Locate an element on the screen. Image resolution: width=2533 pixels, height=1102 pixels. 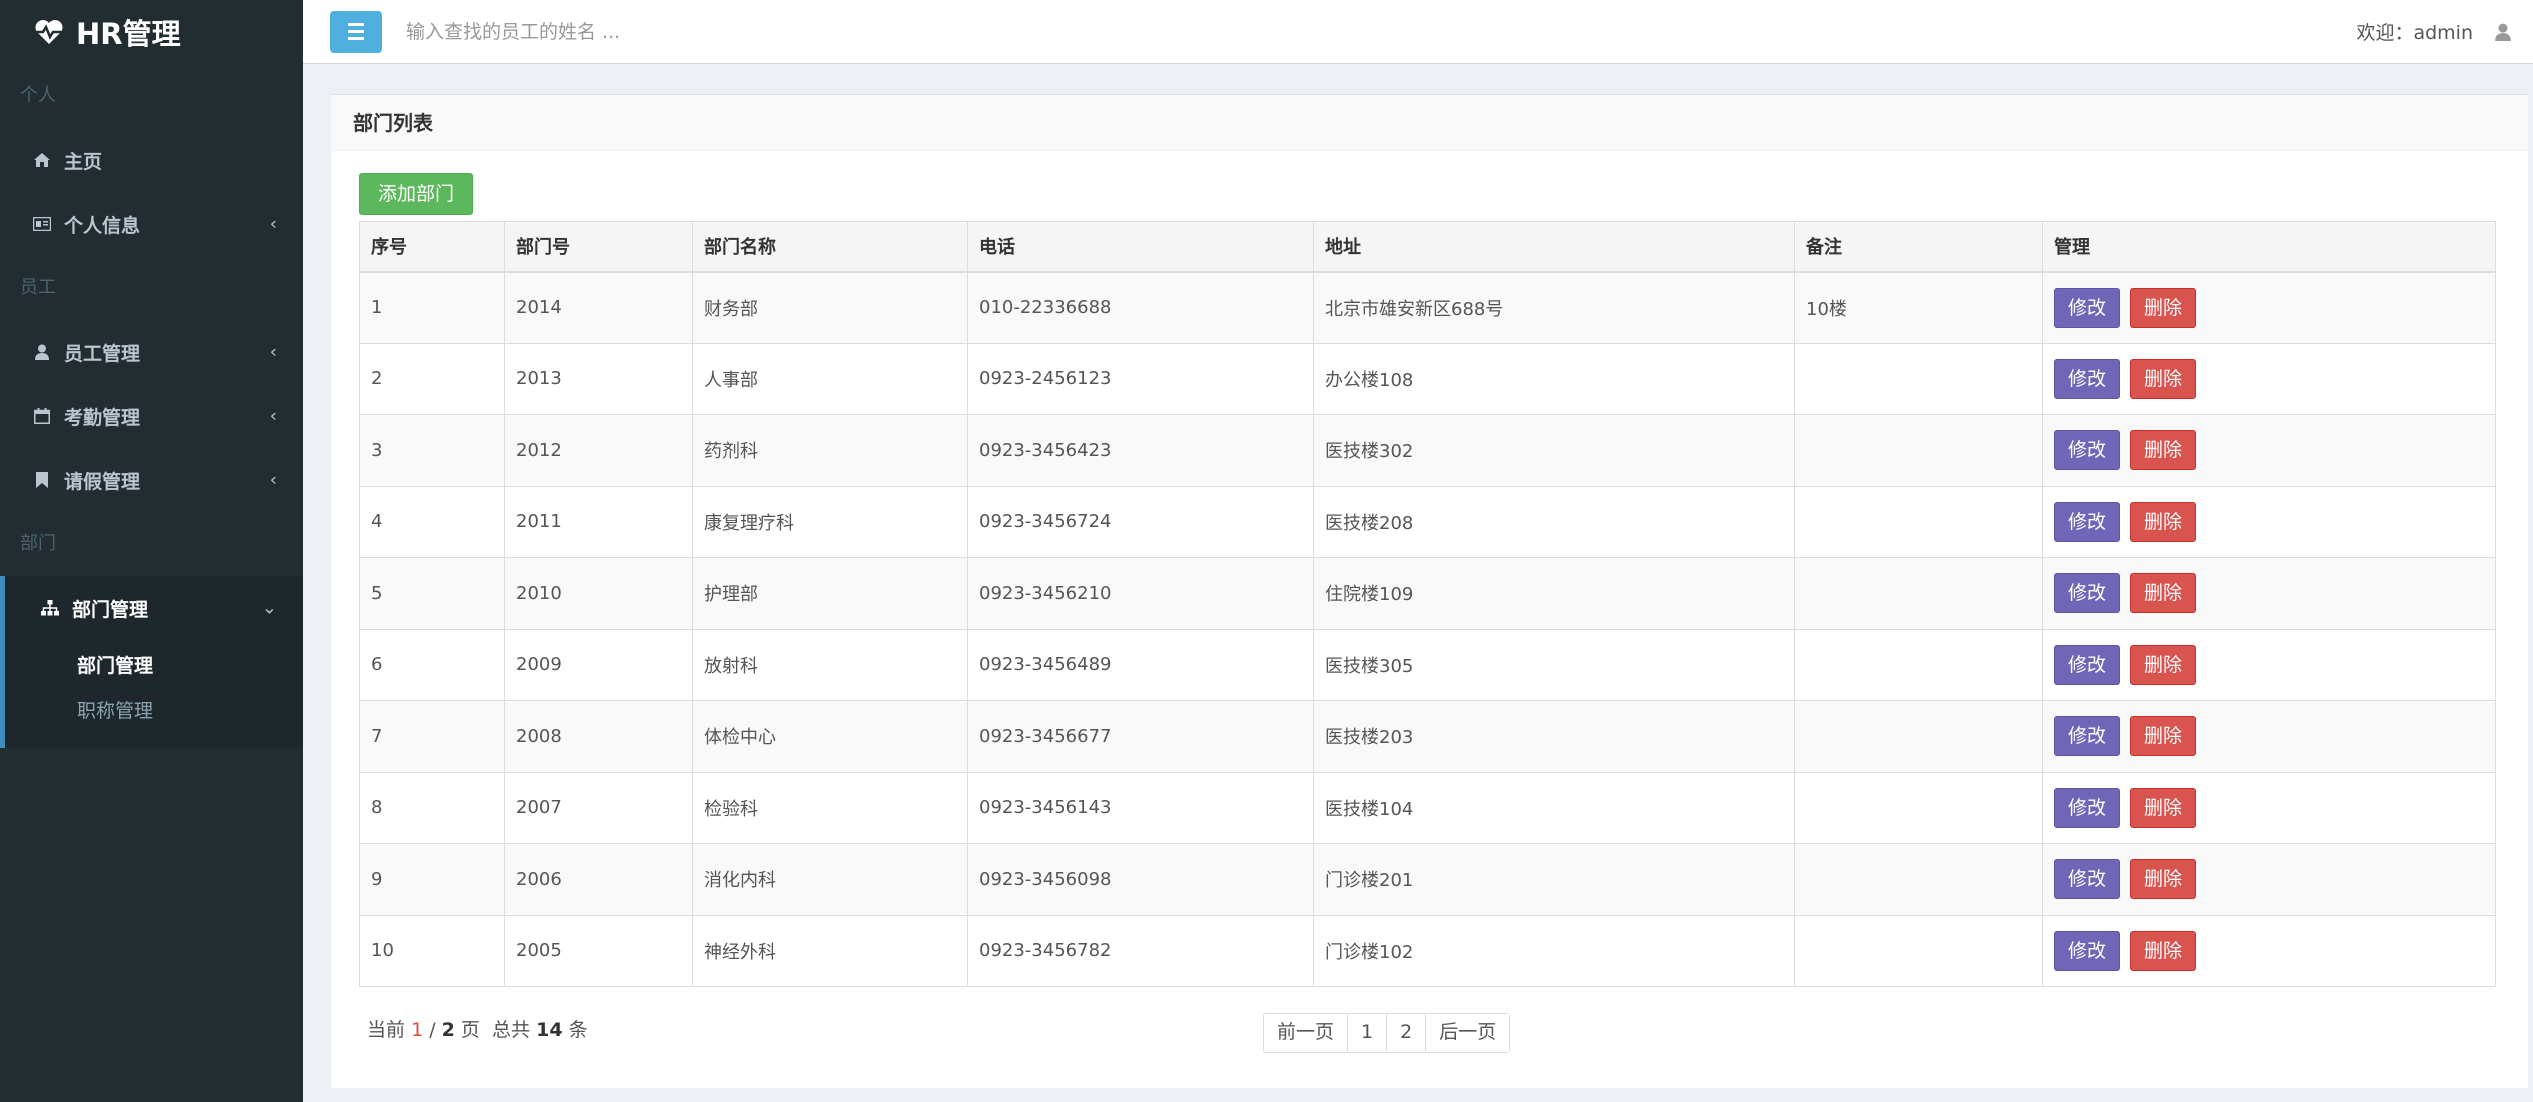
table-row: 4 2011 康复理疗科 0923-3456724 医技楼208 修改 删除 is located at coordinates (1427, 521).